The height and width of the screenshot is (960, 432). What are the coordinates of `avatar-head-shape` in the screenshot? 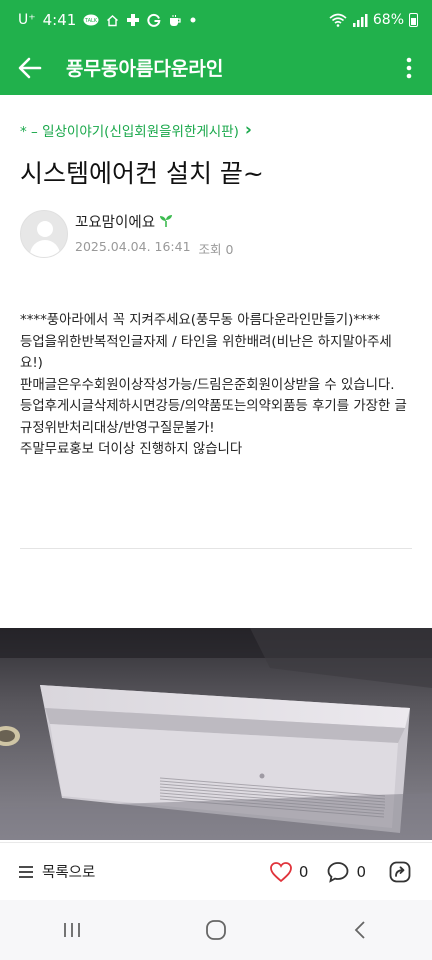 It's located at (45, 229).